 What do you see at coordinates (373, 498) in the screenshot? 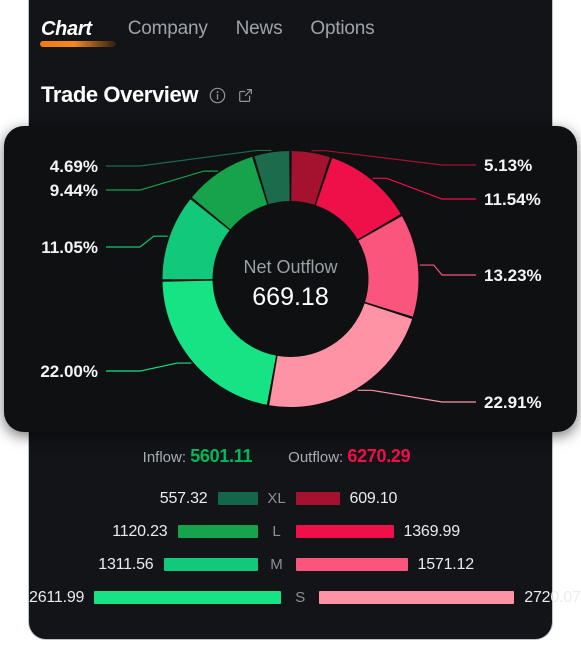
I see `outflow-bar-value: 609.10` at bounding box center [373, 498].